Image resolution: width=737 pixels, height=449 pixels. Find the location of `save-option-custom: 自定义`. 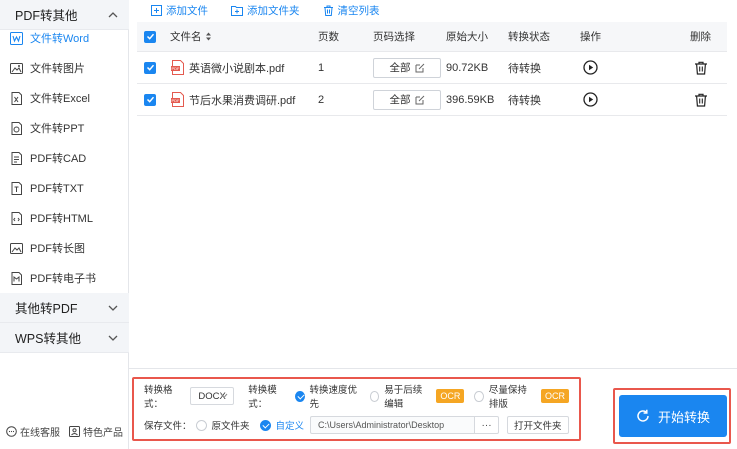

save-option-custom: 自定义 is located at coordinates (282, 425).